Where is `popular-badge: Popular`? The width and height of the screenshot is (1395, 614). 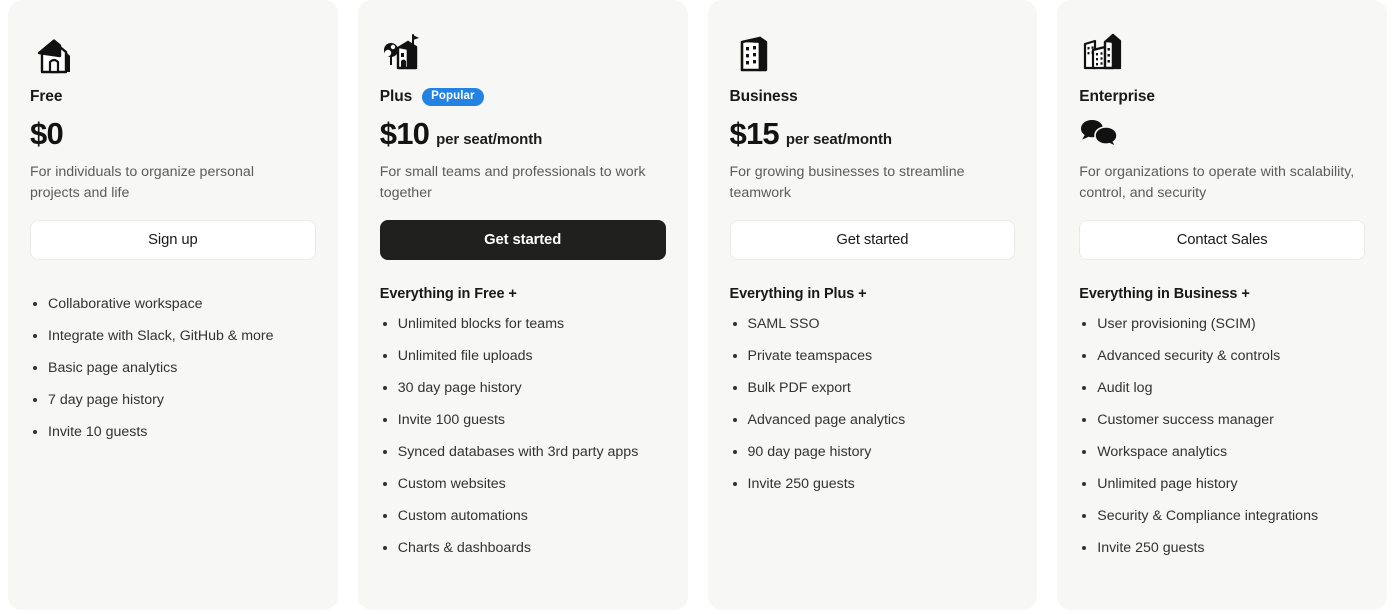 popular-badge: Popular is located at coordinates (453, 97).